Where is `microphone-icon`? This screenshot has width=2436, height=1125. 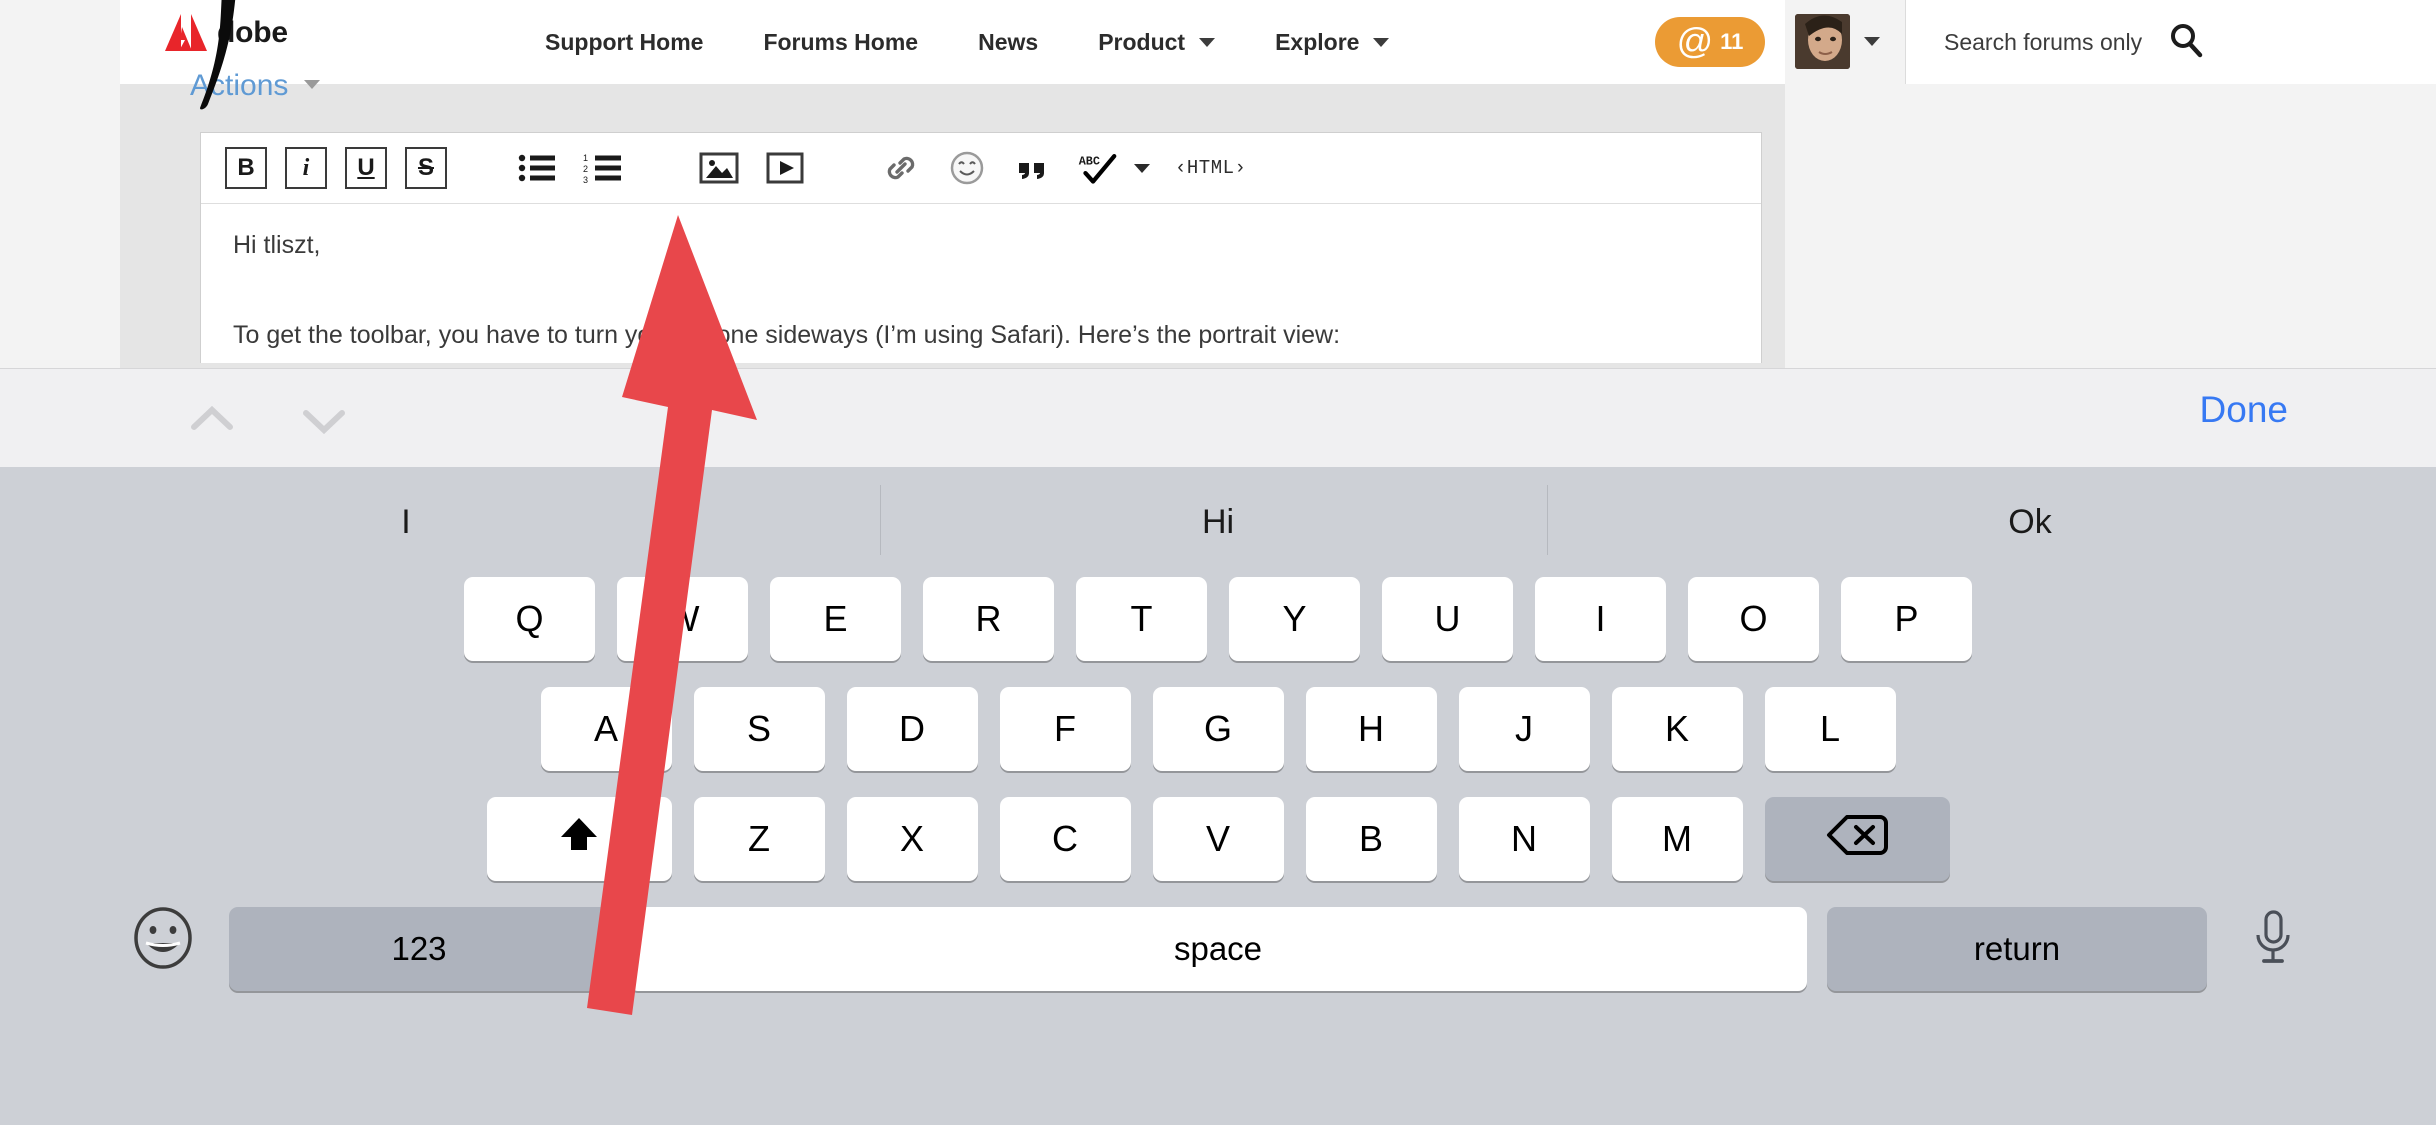
microphone-icon is located at coordinates (2273, 940).